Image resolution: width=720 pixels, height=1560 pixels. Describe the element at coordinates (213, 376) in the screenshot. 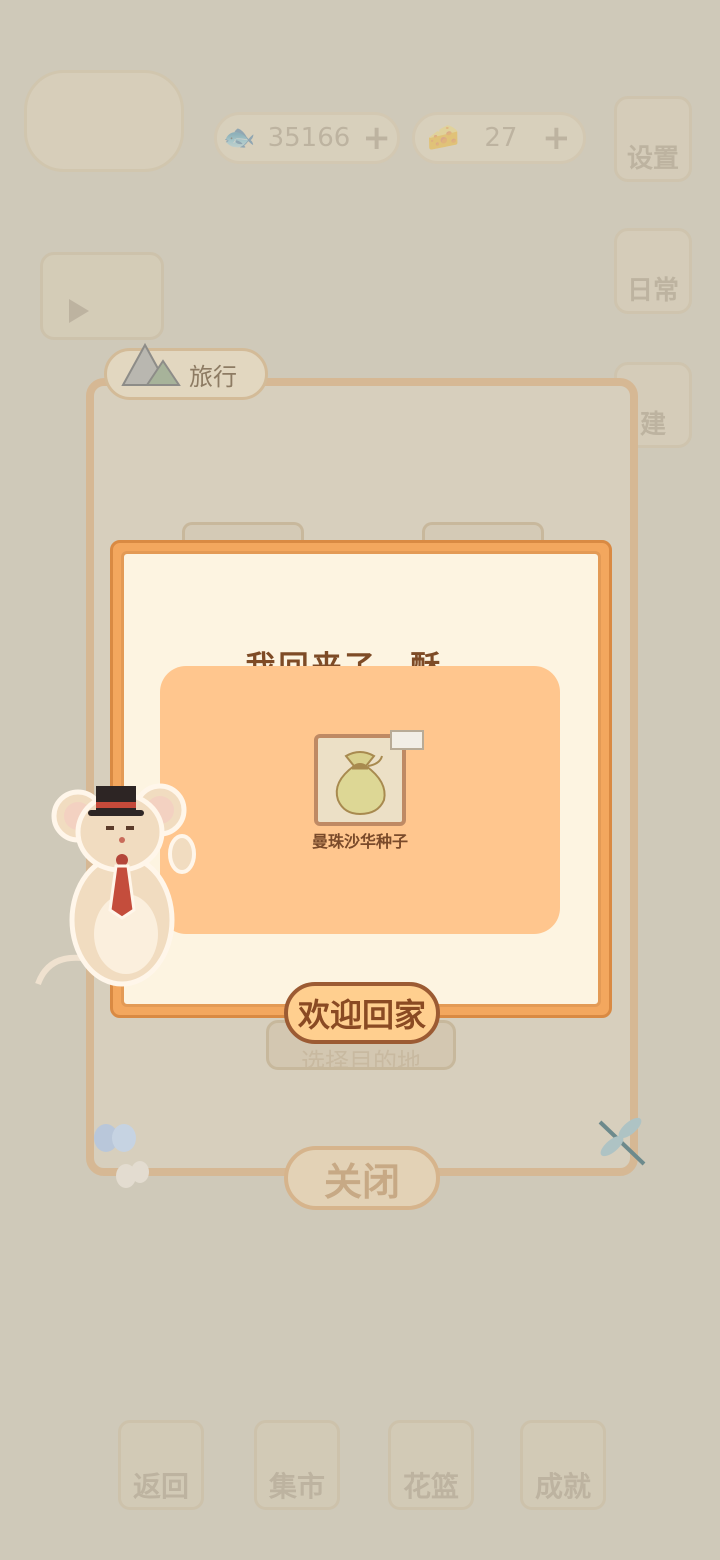

I see `travel-tab-label: 旅行` at that location.